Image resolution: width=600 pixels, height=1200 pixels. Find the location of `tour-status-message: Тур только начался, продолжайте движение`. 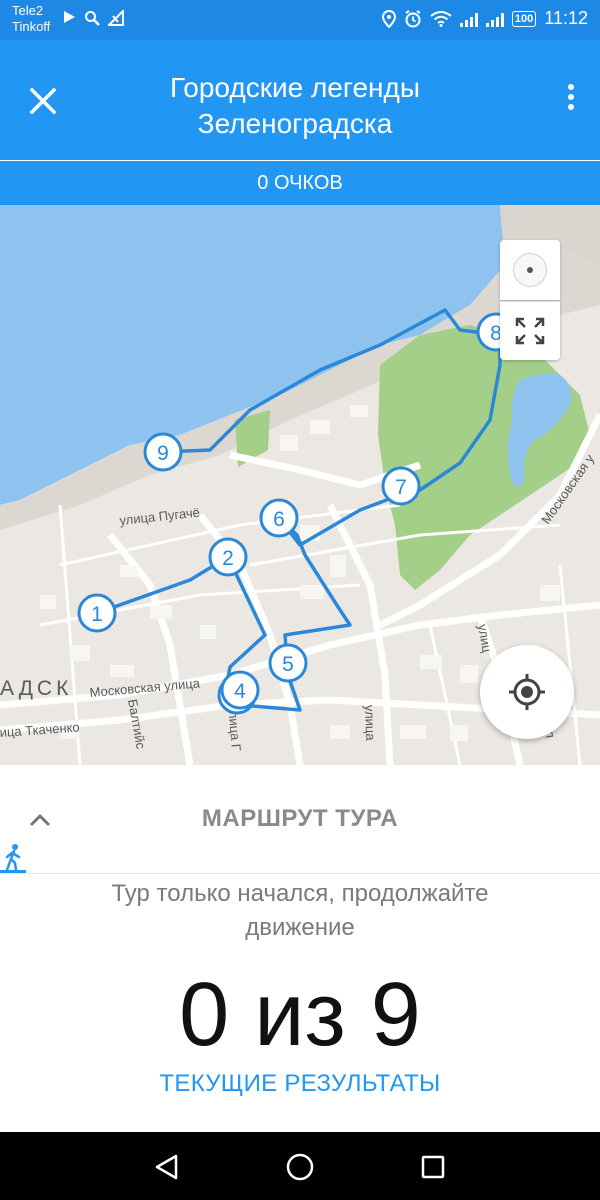

tour-status-message: Тур только начался, продолжайте движение is located at coordinates (300, 910).